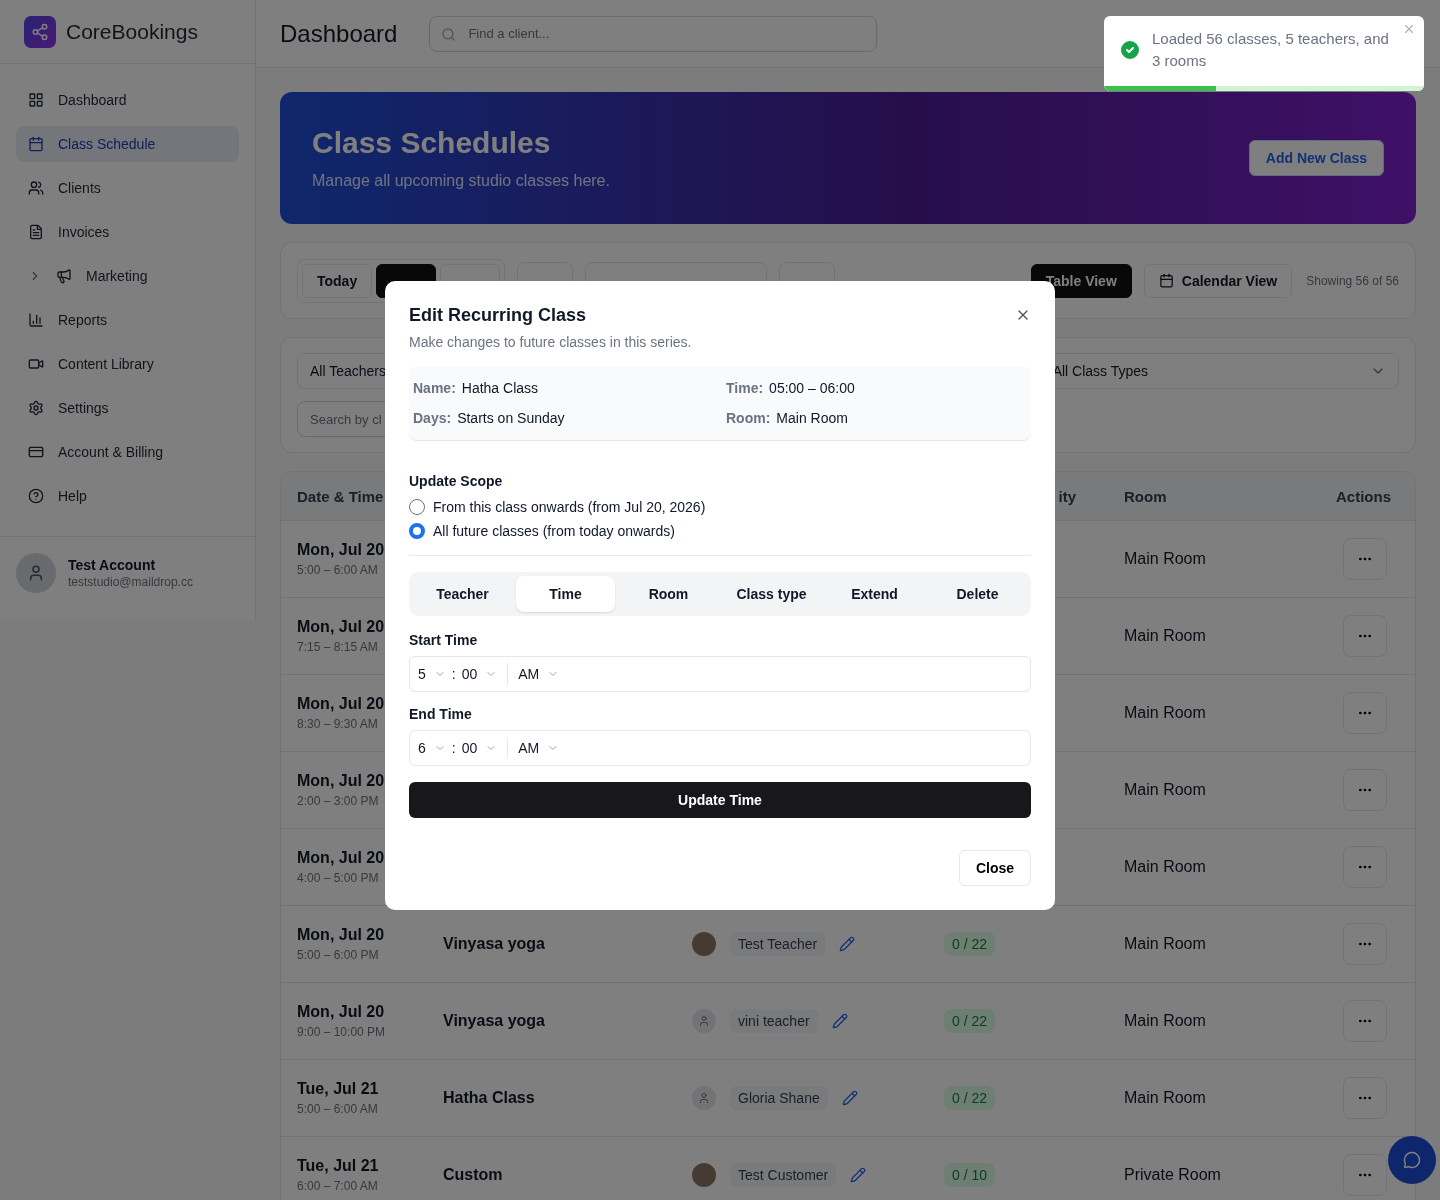  Describe the element at coordinates (554, 531) in the screenshot. I see `option-label: All future classes (from today onwards)` at that location.